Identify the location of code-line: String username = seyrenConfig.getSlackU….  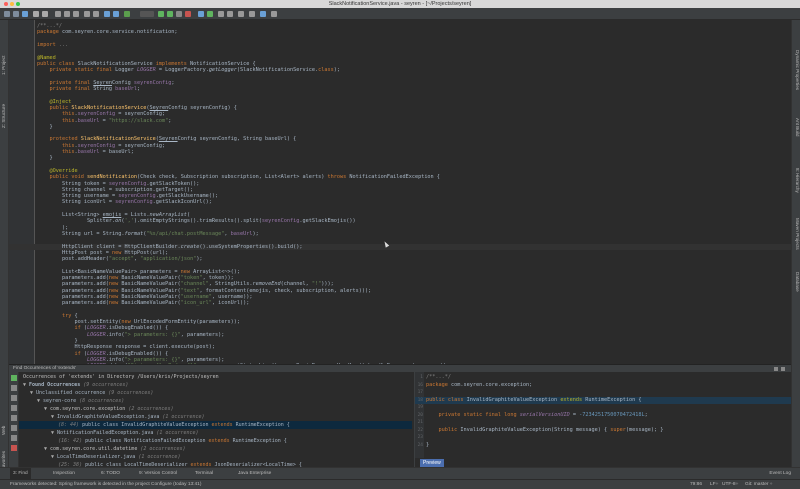
(400, 196).